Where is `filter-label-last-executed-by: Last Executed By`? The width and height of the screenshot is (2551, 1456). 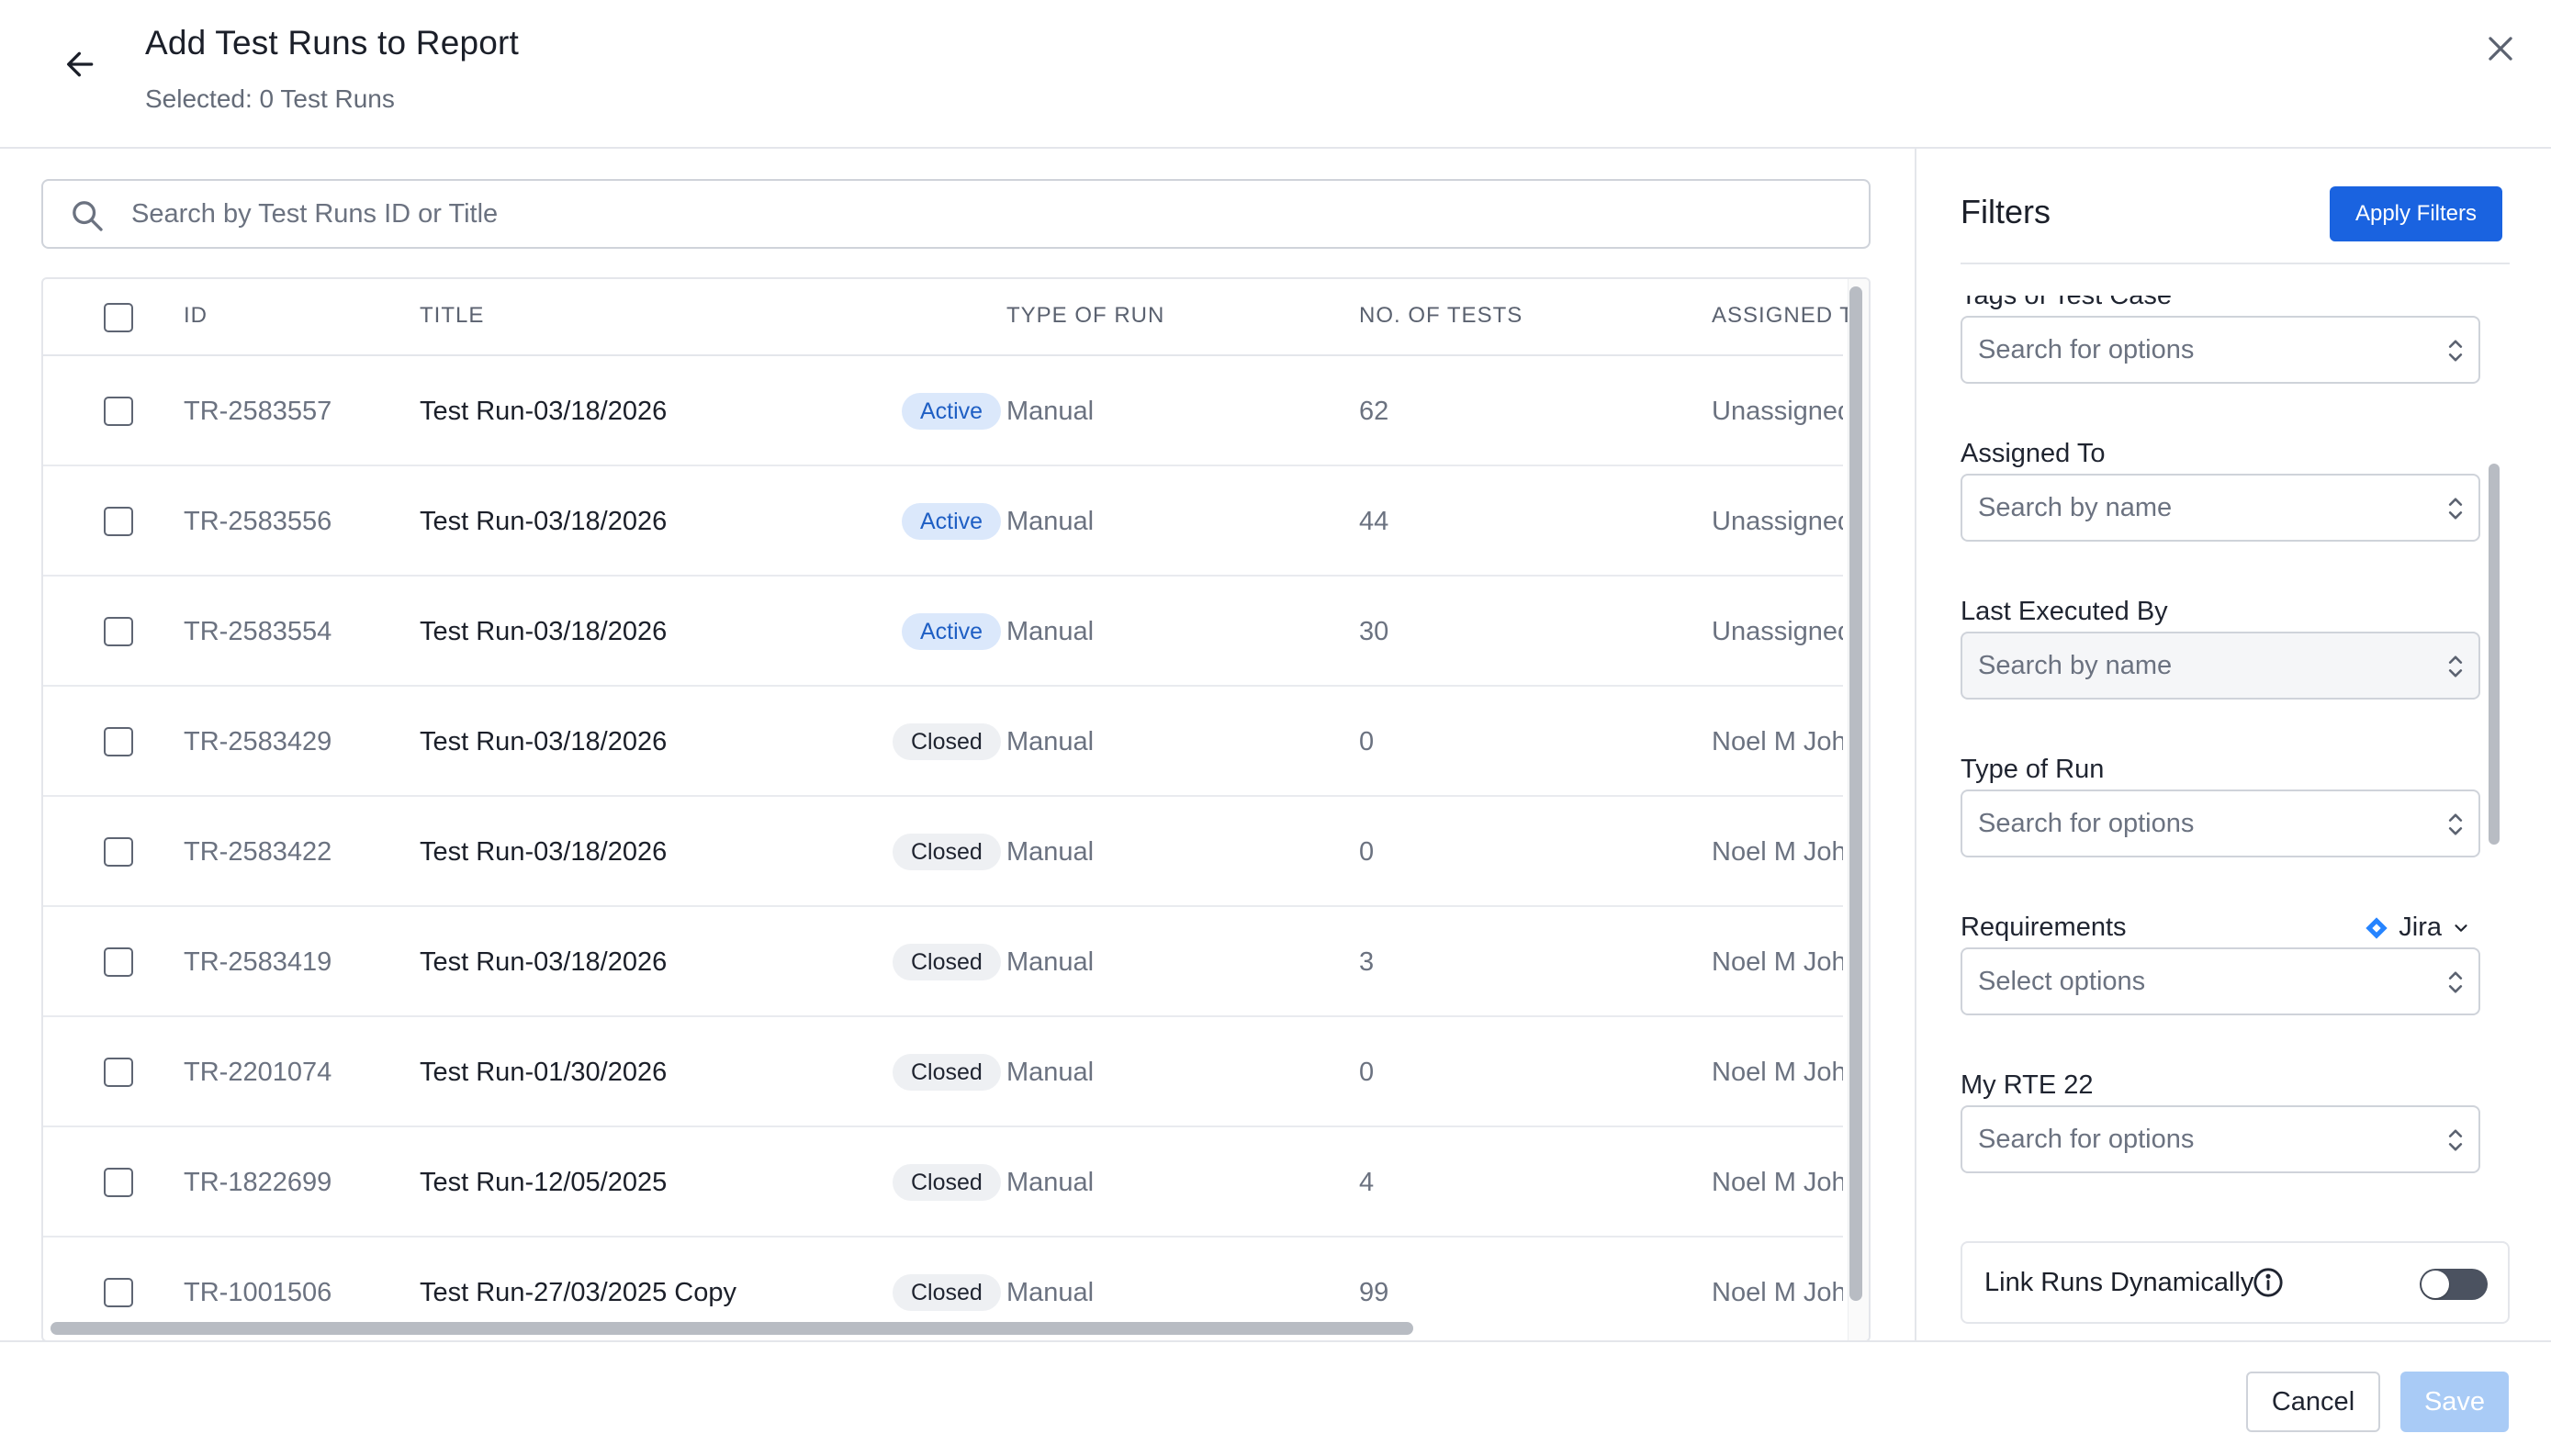 filter-label-last-executed-by: Last Executed By is located at coordinates (2064, 611).